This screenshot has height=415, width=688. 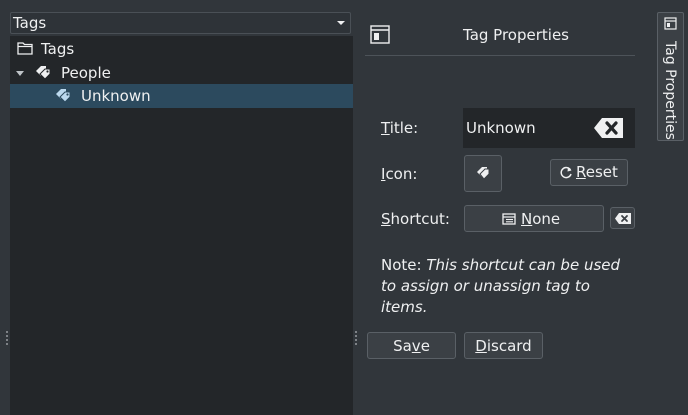 I want to click on tree-item-unknown: Unknown, so click(x=181, y=96).